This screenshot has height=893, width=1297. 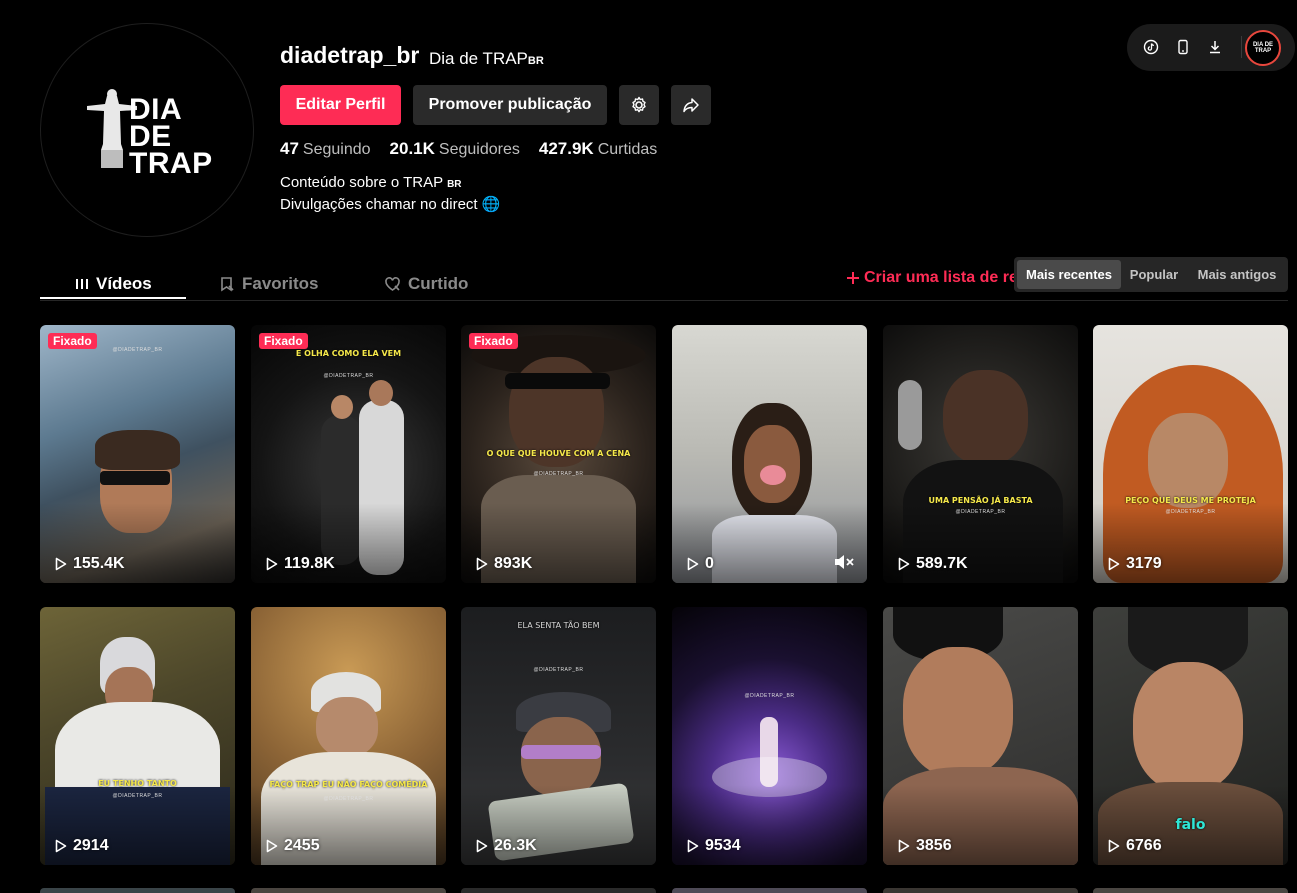 I want to click on tab-label: Vídeos, so click(x=124, y=283).